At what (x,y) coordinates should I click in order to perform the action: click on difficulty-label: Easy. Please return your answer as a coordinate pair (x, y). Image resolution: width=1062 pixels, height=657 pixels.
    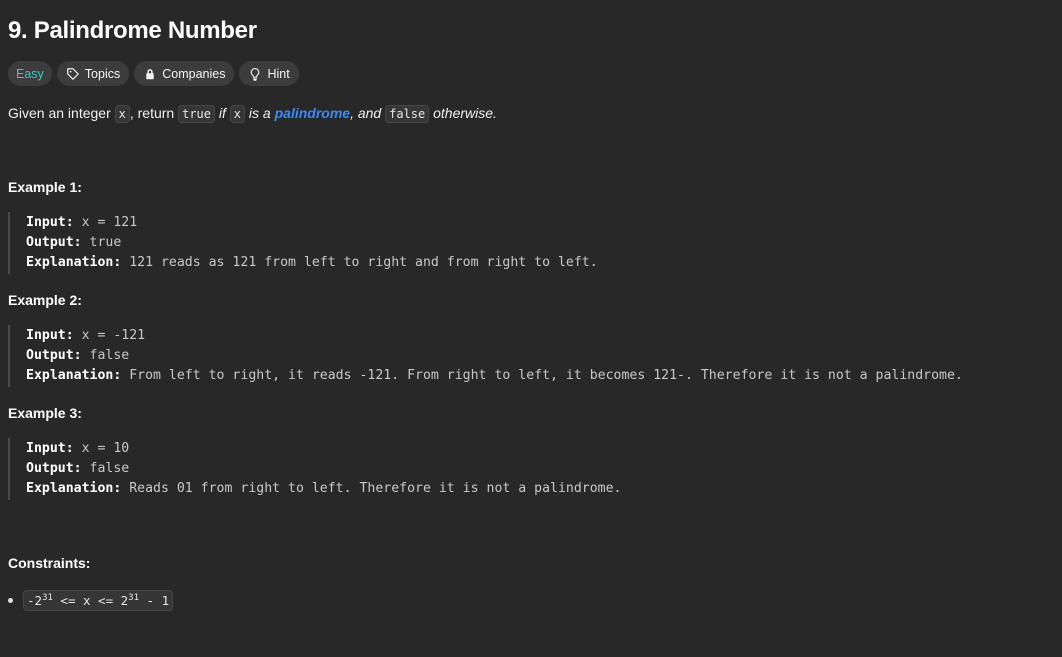
    Looking at the image, I should click on (30, 73).